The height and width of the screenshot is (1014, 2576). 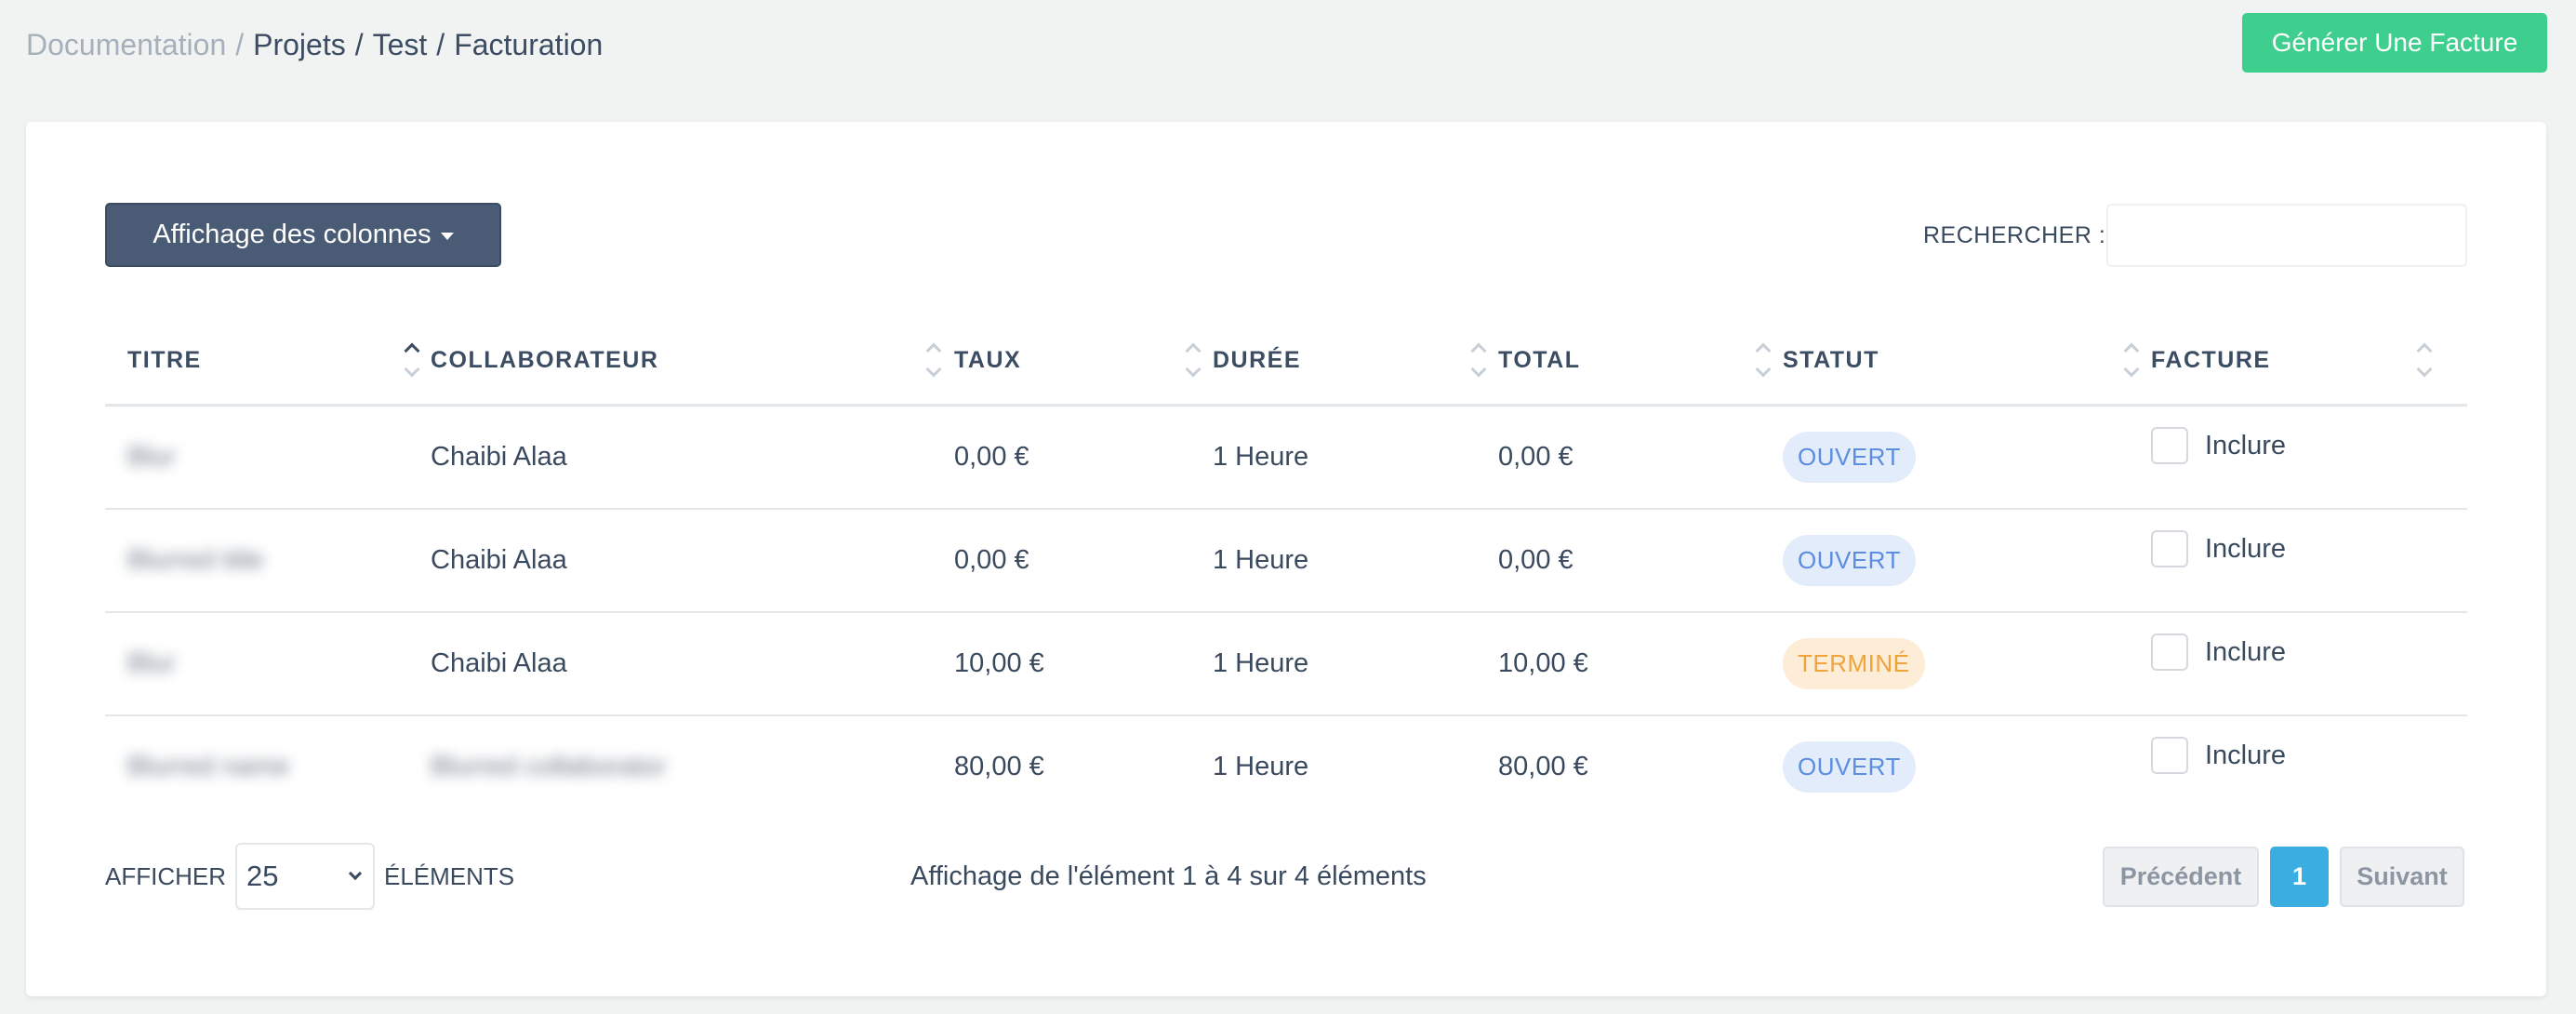 What do you see at coordinates (999, 663) in the screenshot?
I see `cell-taux: 10,00 €` at bounding box center [999, 663].